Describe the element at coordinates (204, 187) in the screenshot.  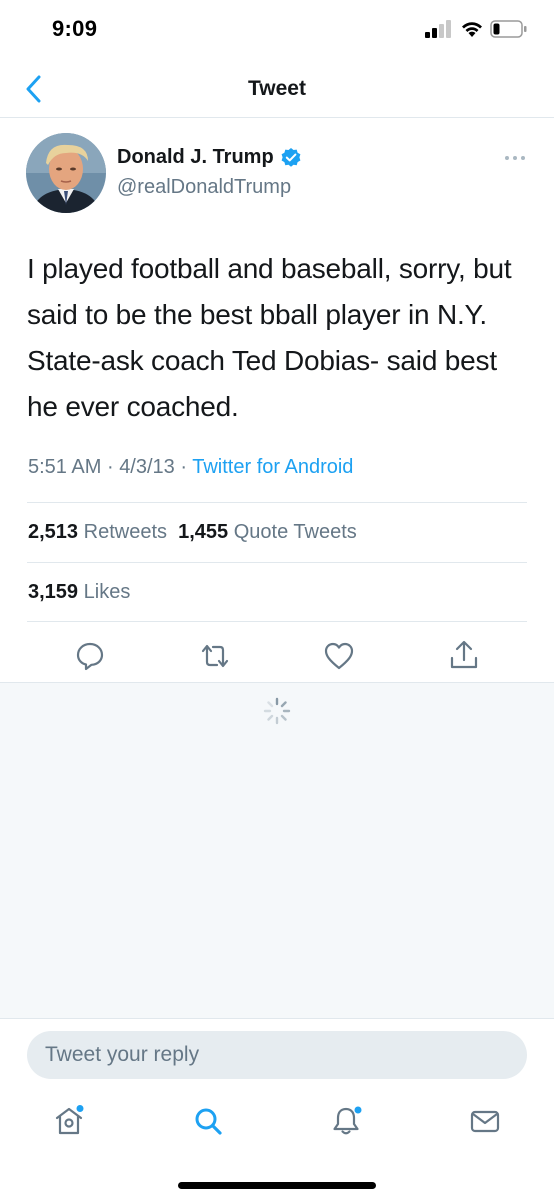
I see `author-handle: @realDonaldTrump` at that location.